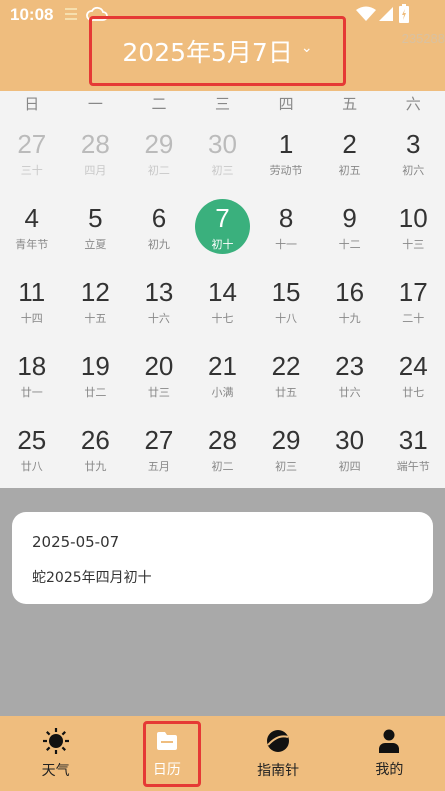  I want to click on weekday-label: 日, so click(32, 104).